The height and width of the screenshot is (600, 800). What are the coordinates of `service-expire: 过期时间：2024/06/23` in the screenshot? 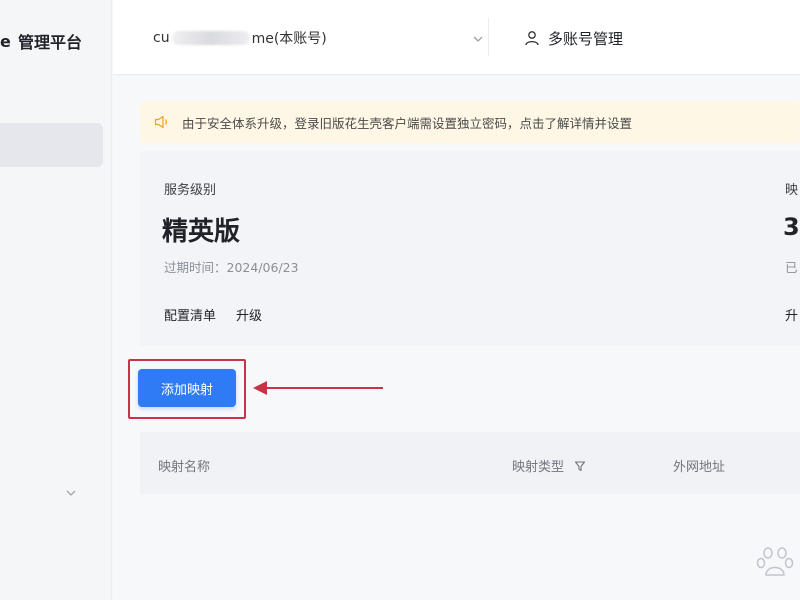 It's located at (231, 266).